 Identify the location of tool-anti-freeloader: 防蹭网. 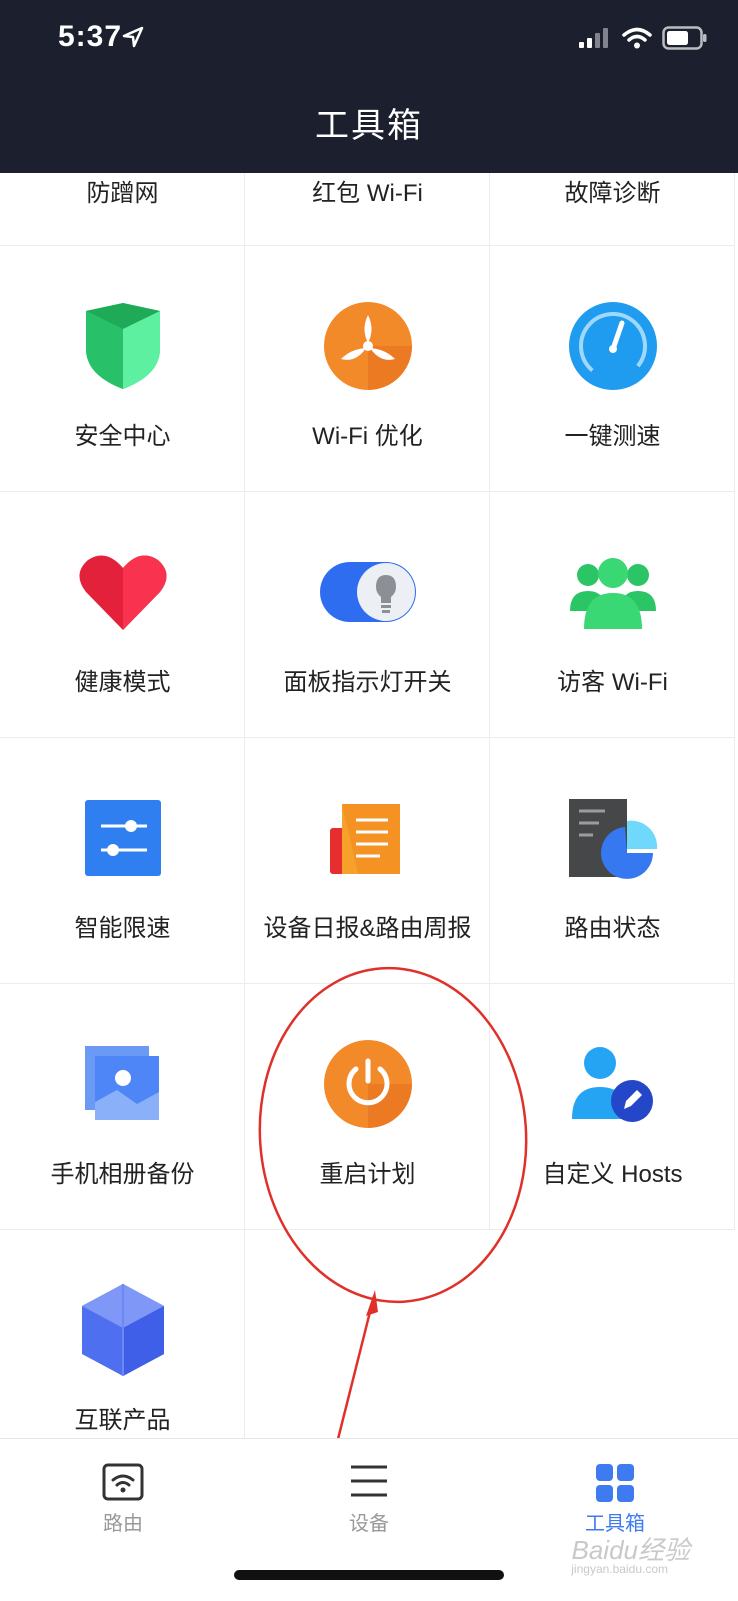
(122, 209).